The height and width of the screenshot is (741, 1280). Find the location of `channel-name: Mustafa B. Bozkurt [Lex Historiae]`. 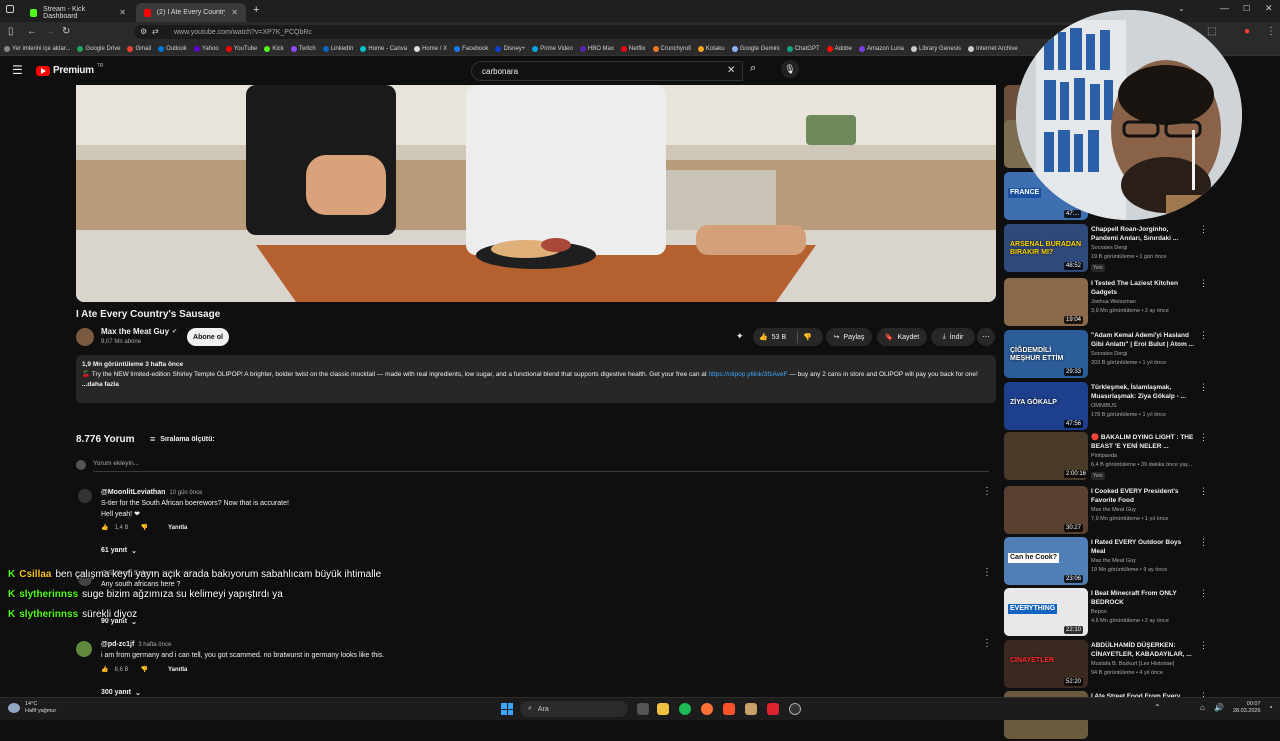

channel-name: Mustafa B. Bozkurt [Lex Historiae] is located at coordinates (1132, 664).